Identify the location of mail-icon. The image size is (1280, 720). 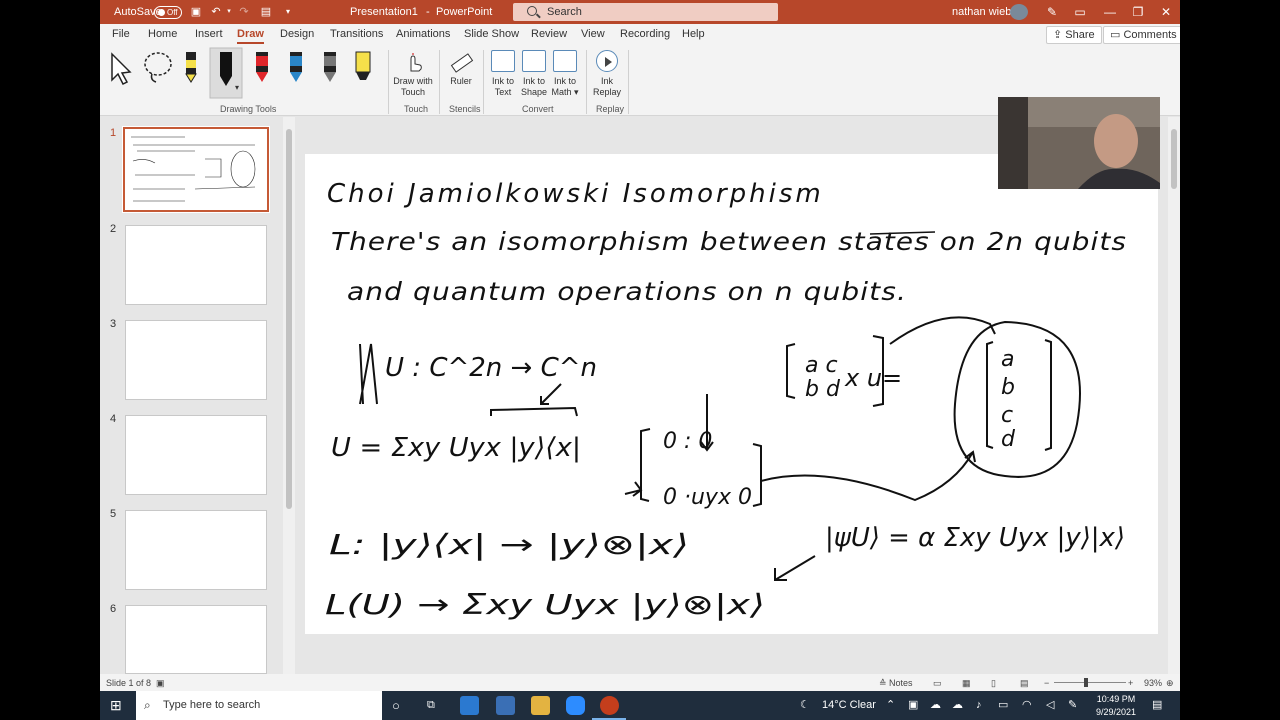
(469, 705).